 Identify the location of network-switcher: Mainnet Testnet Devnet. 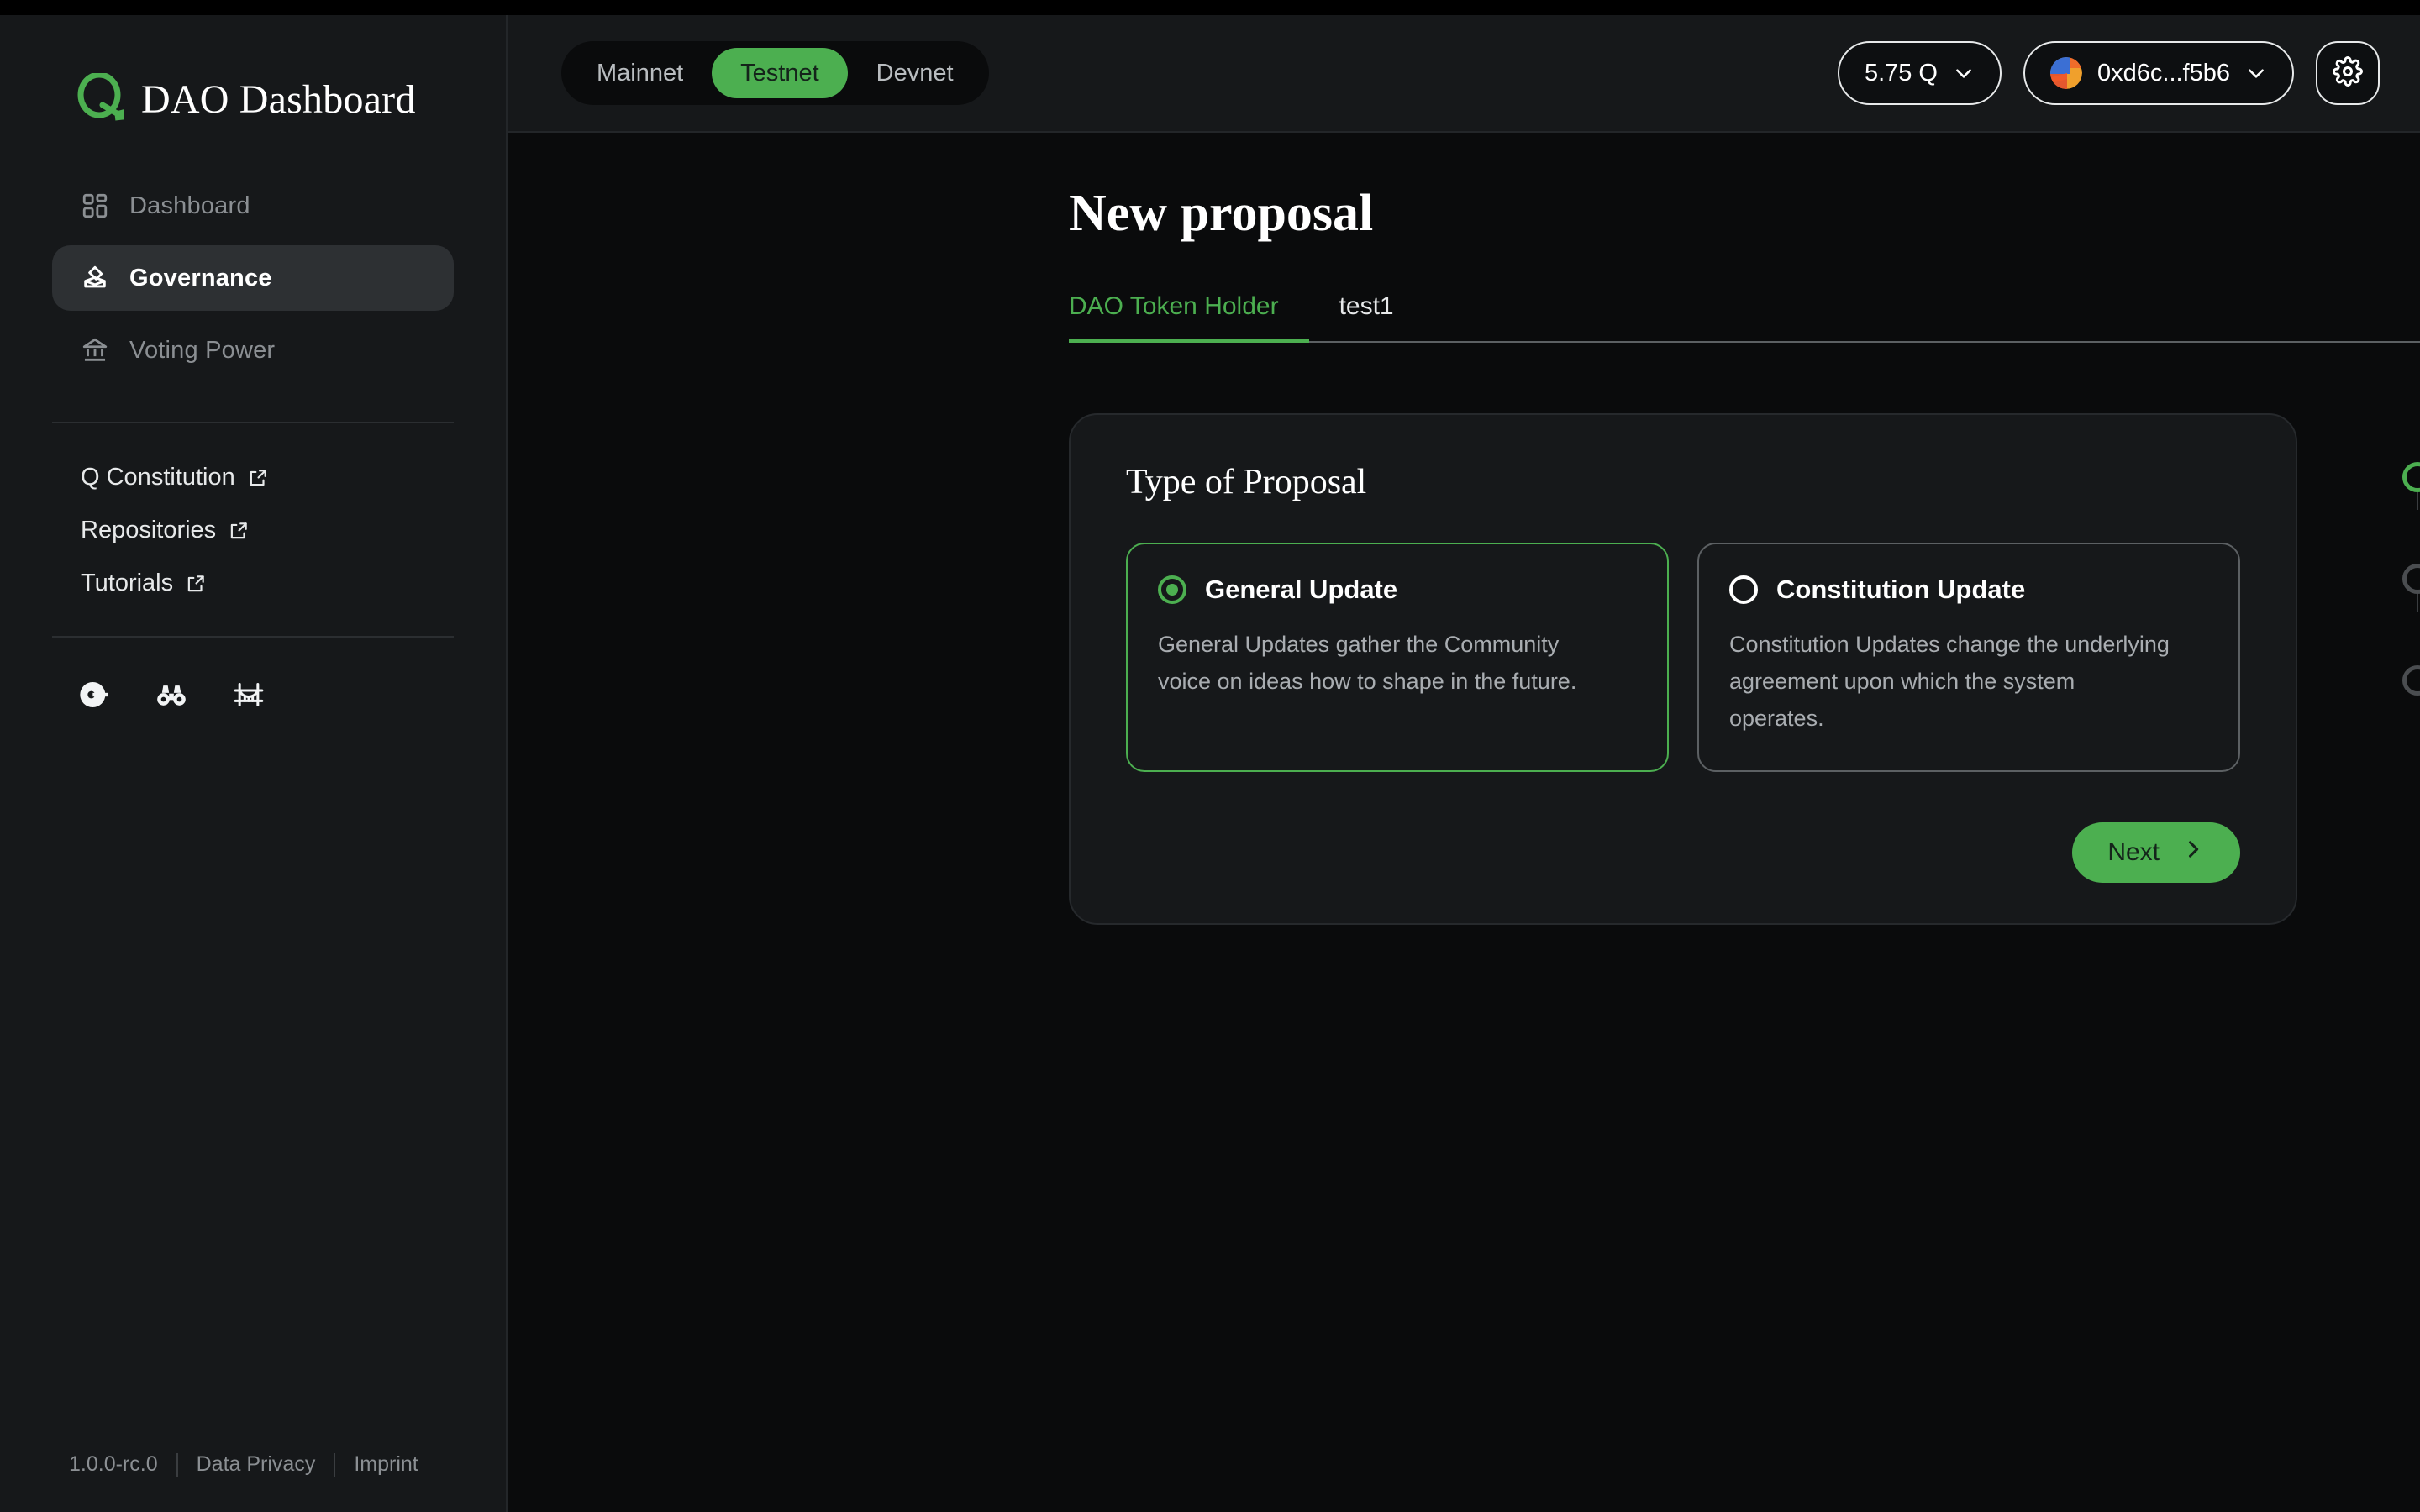
(775, 73).